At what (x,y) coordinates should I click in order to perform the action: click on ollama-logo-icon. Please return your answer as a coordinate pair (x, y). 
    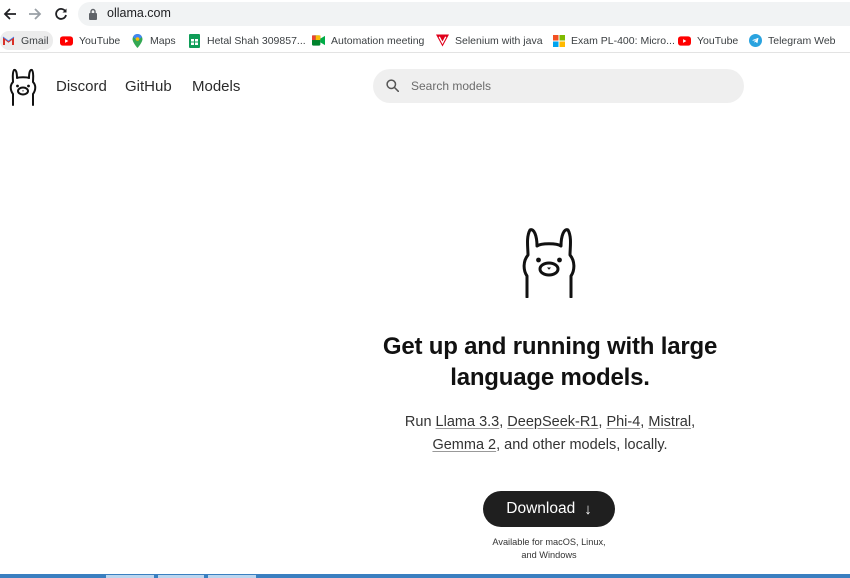
    Looking at the image, I should click on (23, 87).